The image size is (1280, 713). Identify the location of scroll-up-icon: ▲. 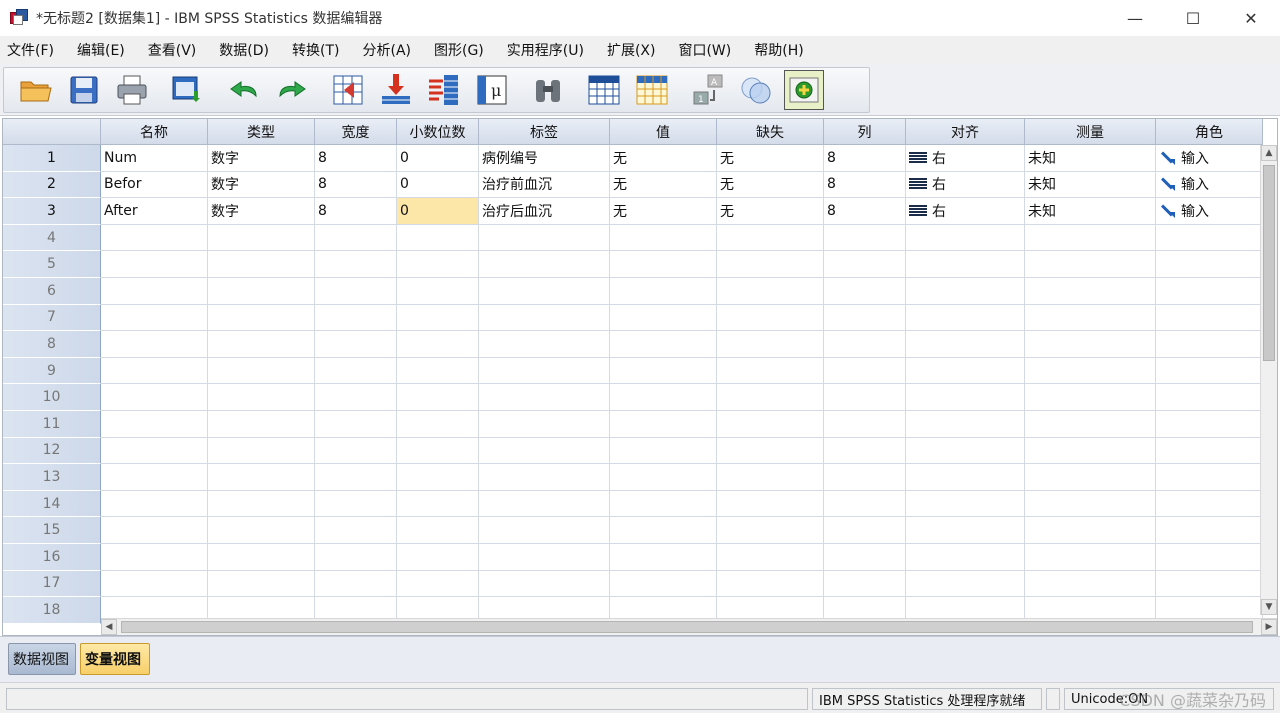
(1269, 153).